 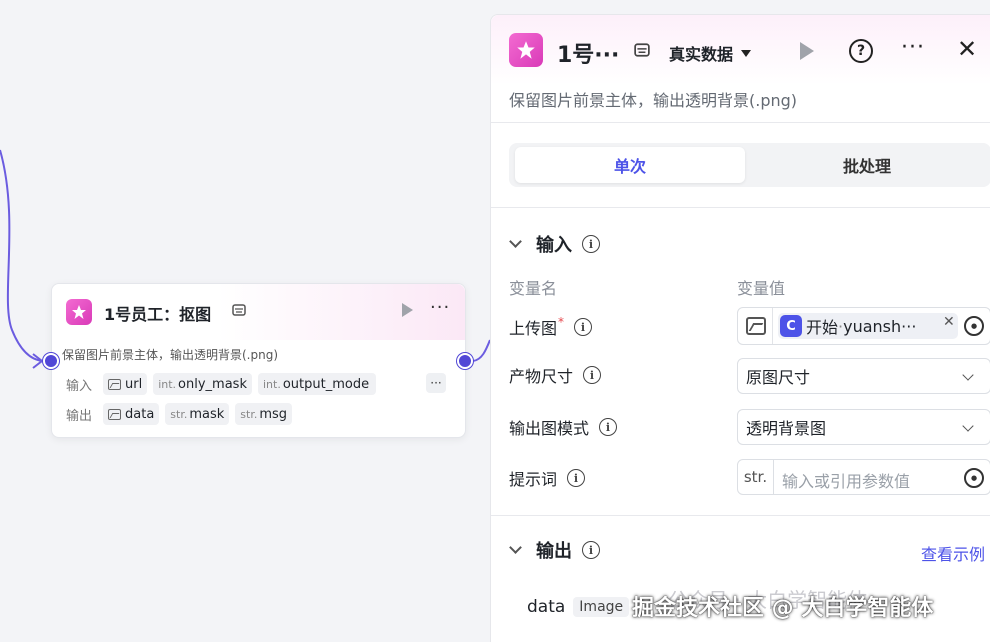 What do you see at coordinates (212, 384) in the screenshot?
I see `input-name: only_mask` at bounding box center [212, 384].